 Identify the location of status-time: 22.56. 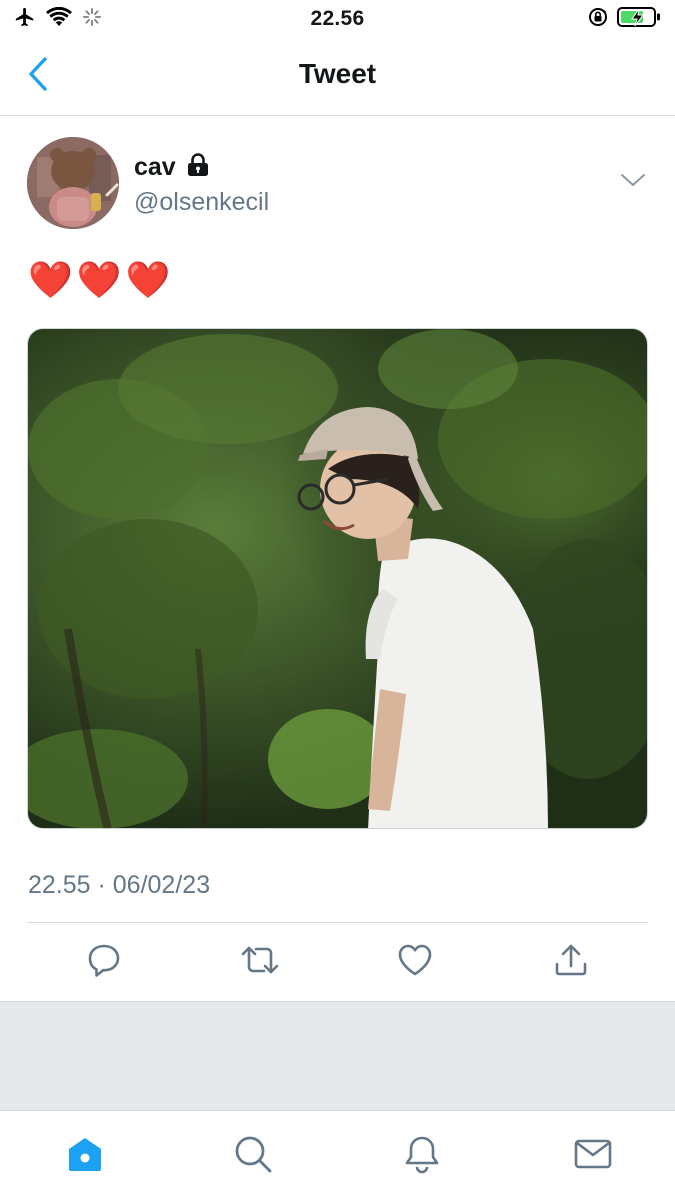
(337, 18).